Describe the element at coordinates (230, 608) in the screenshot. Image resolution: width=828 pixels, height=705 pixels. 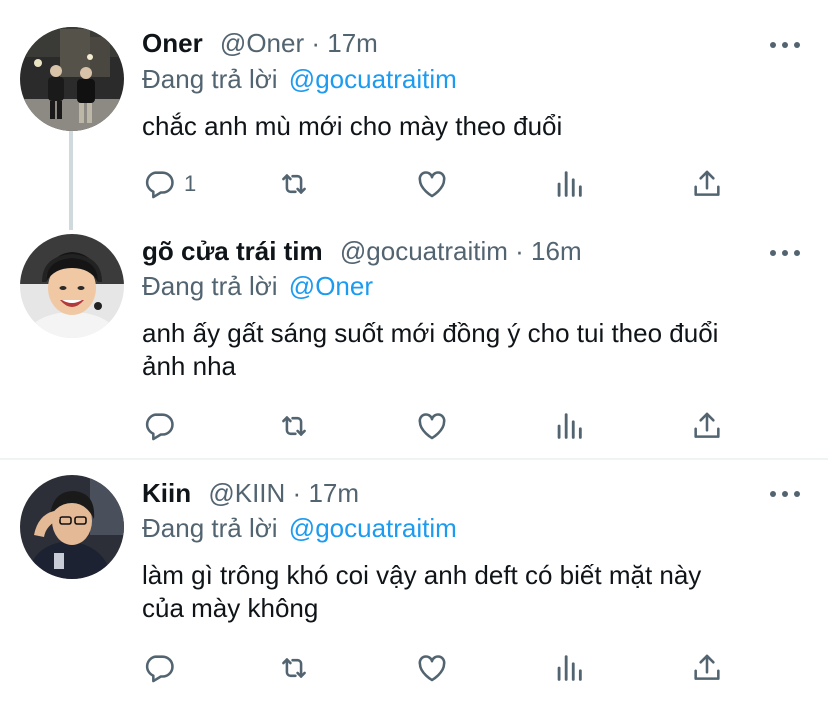
I see `tweet-text-line: của mày không` at that location.